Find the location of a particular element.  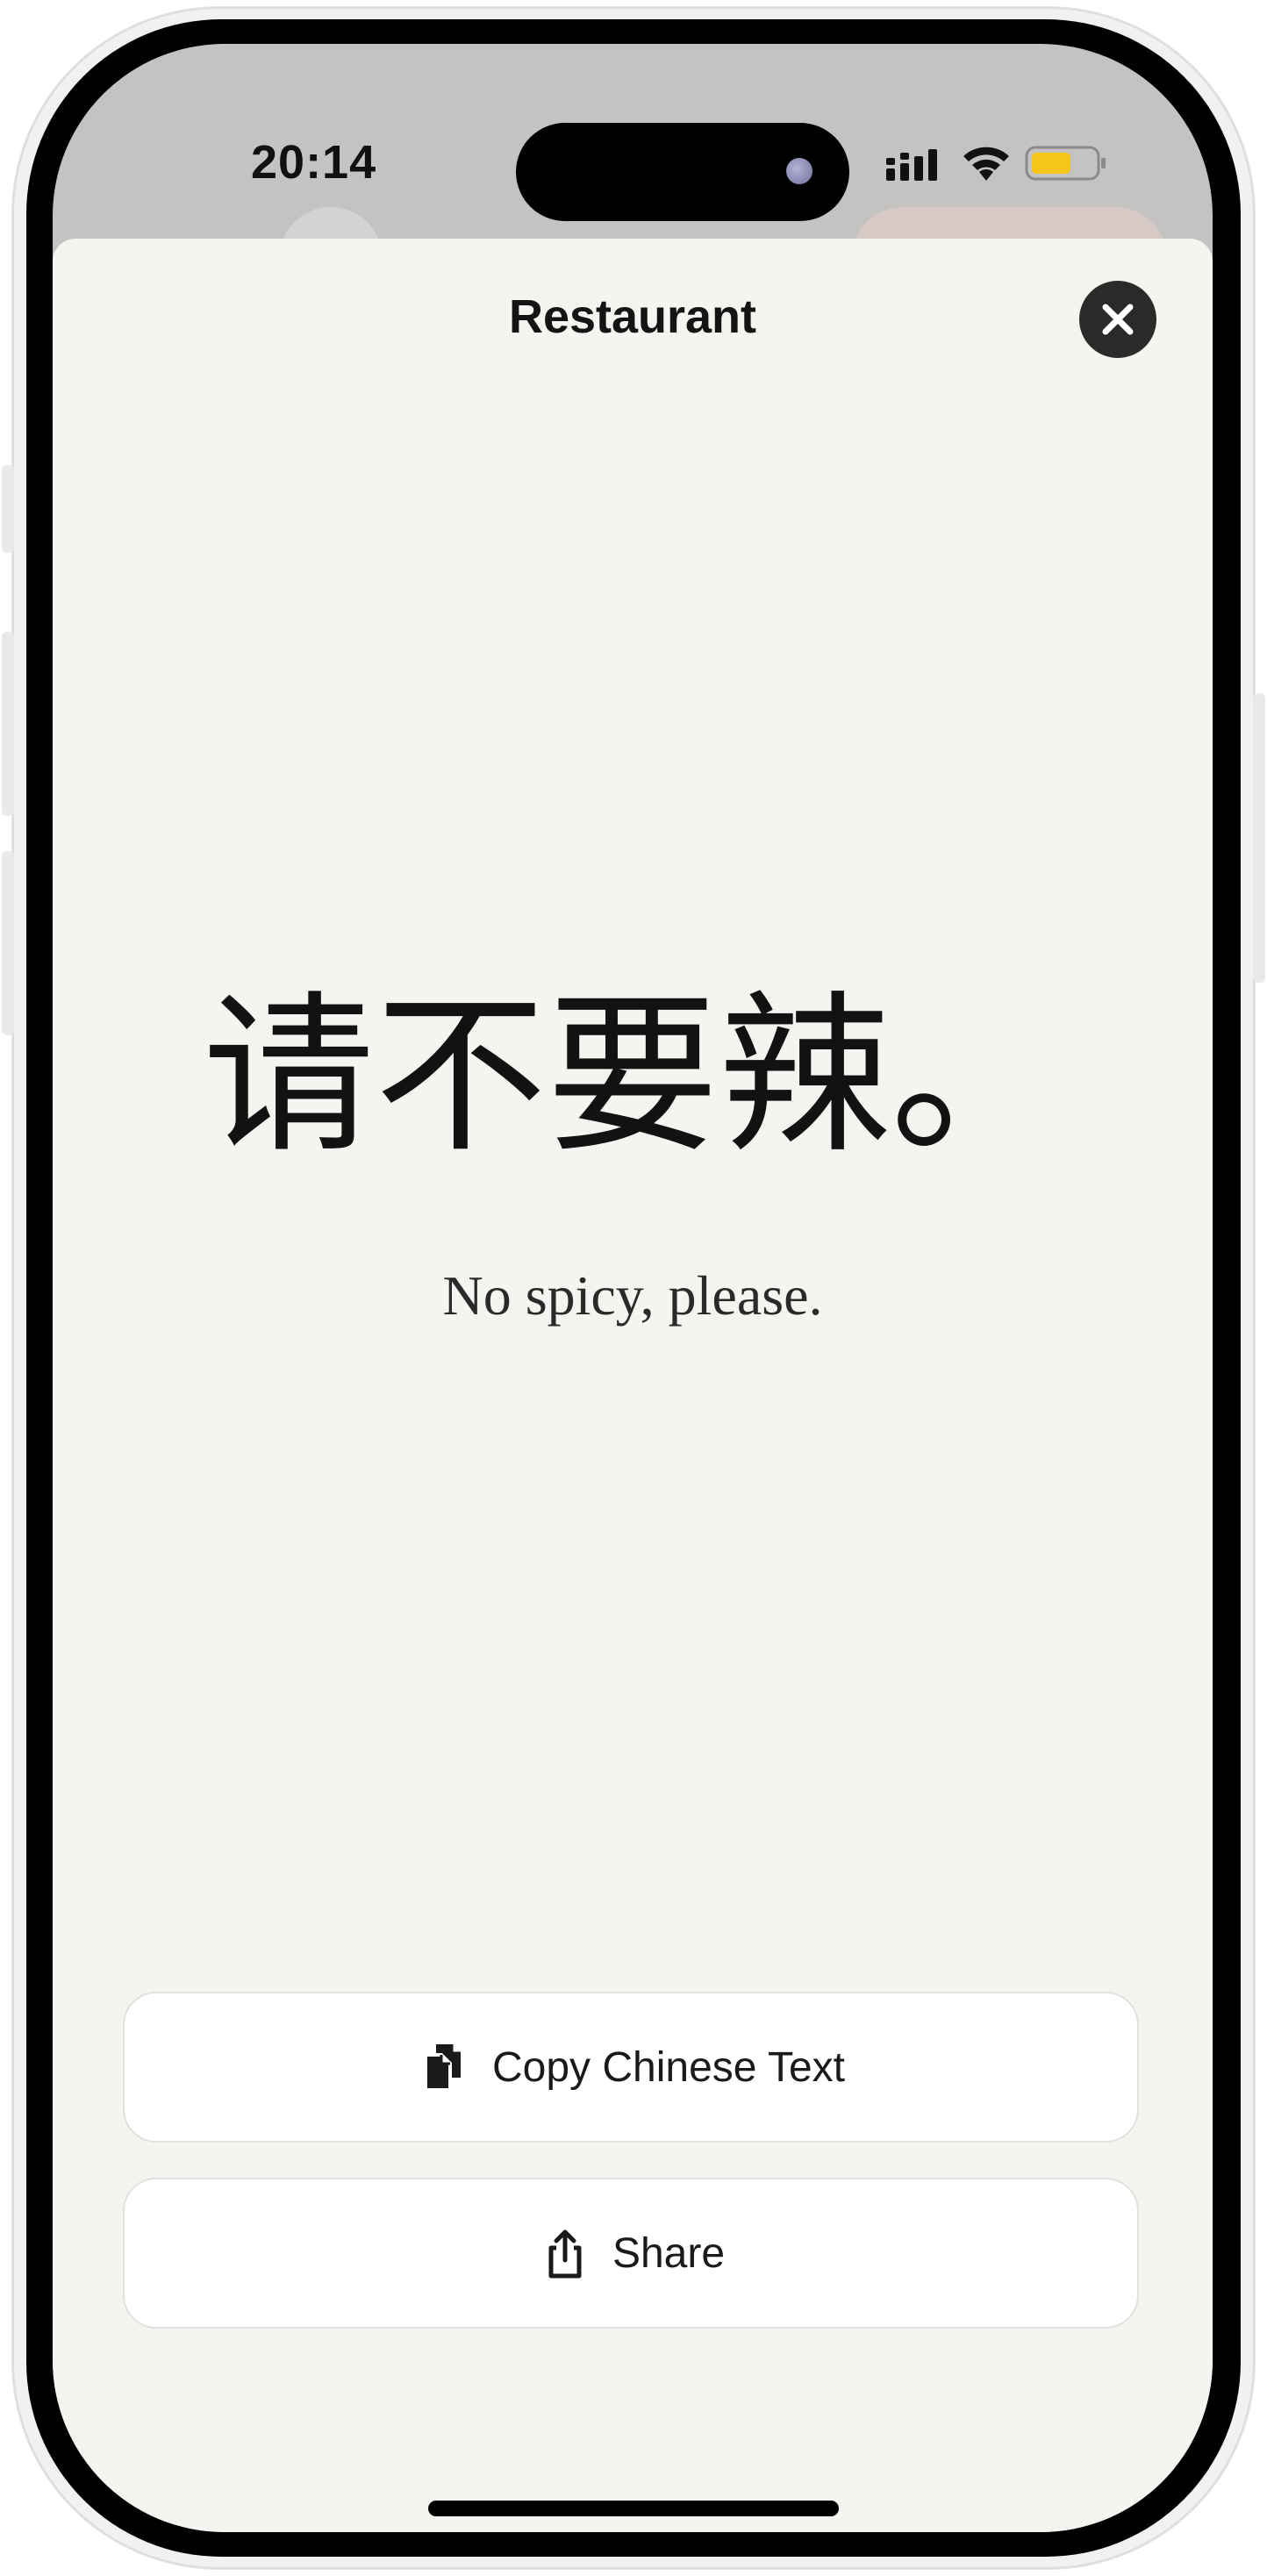

volume-up-button is located at coordinates (8, 724).